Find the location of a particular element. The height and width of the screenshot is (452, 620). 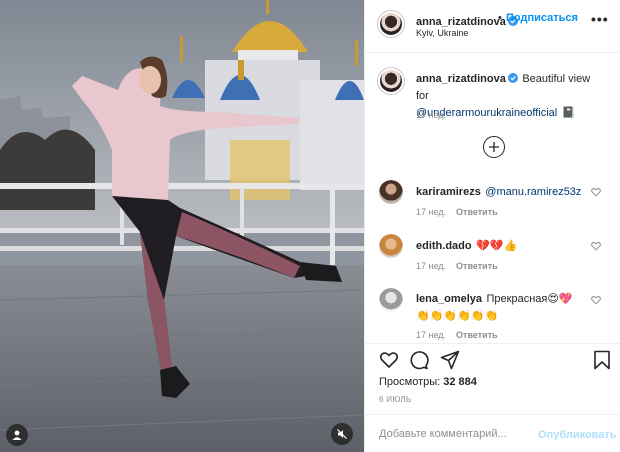

comment-item: lena_omelya Прекрасная😍💖 👏👏👏👏👏👏 is located at coordinates (501, 307).